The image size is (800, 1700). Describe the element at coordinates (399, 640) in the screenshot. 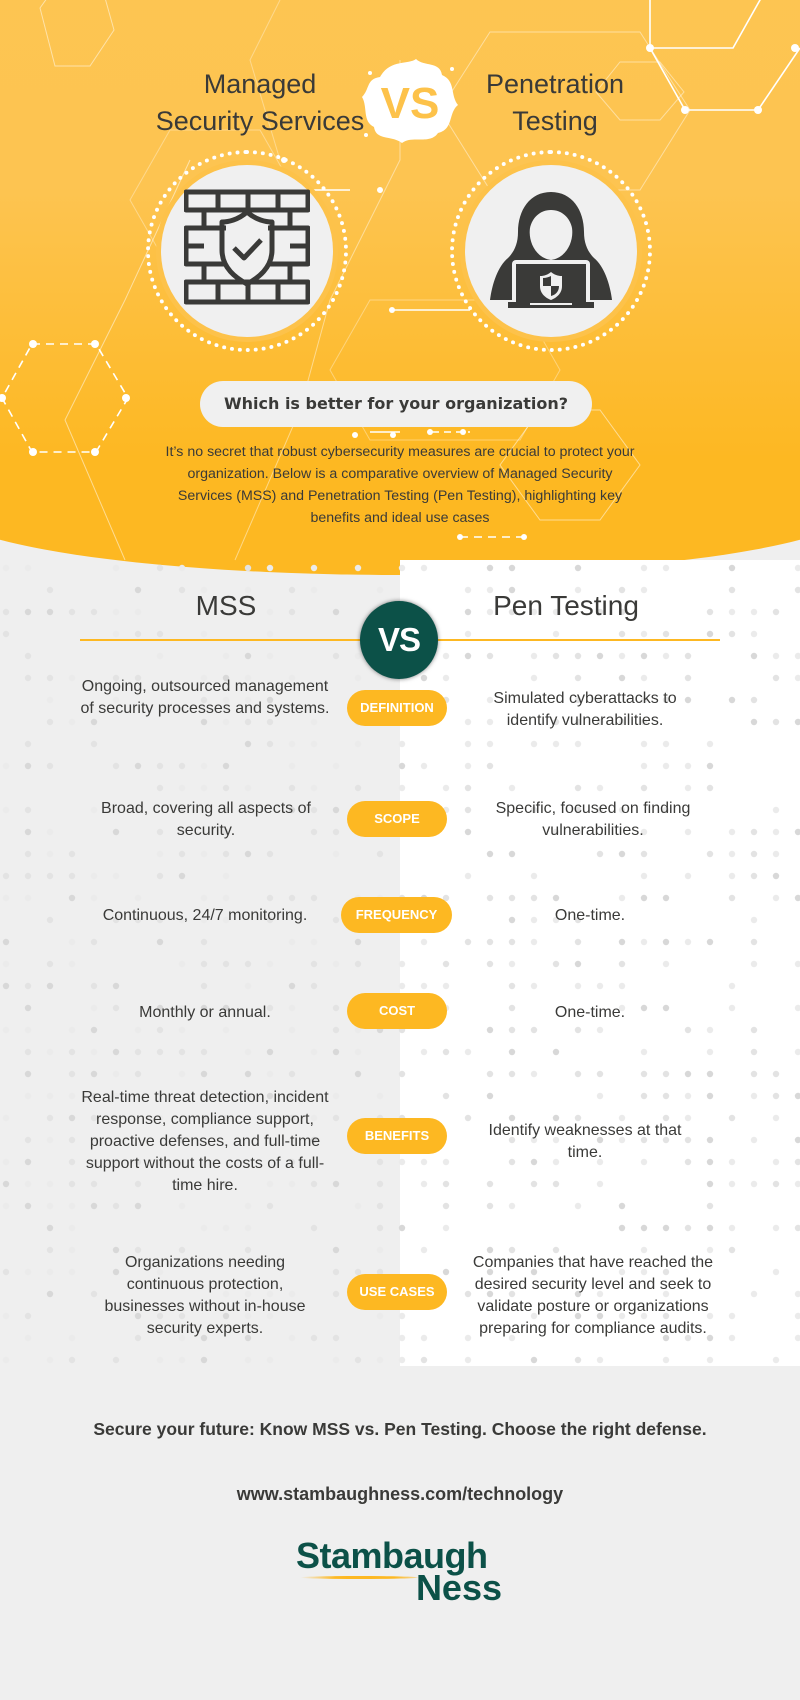

I see `vs-badge: VS` at that location.